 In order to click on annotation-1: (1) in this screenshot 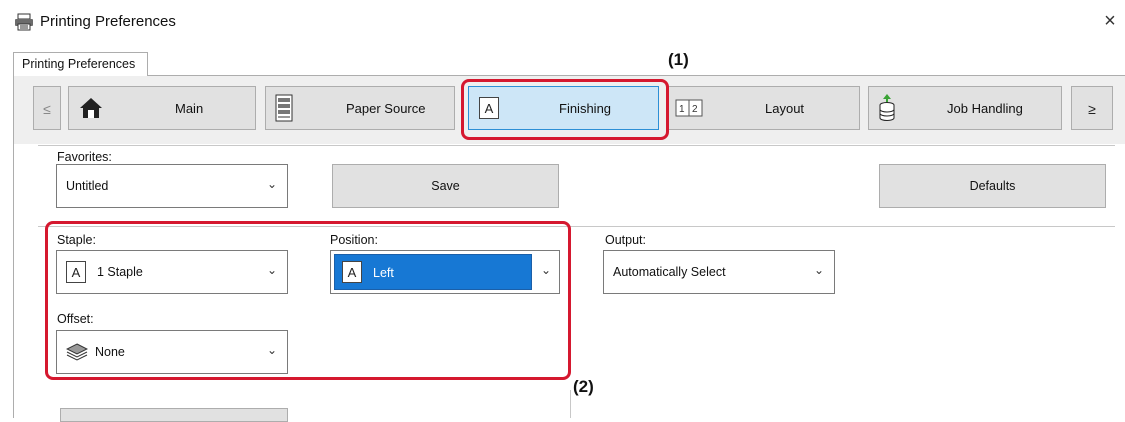, I will do `click(678, 59)`.